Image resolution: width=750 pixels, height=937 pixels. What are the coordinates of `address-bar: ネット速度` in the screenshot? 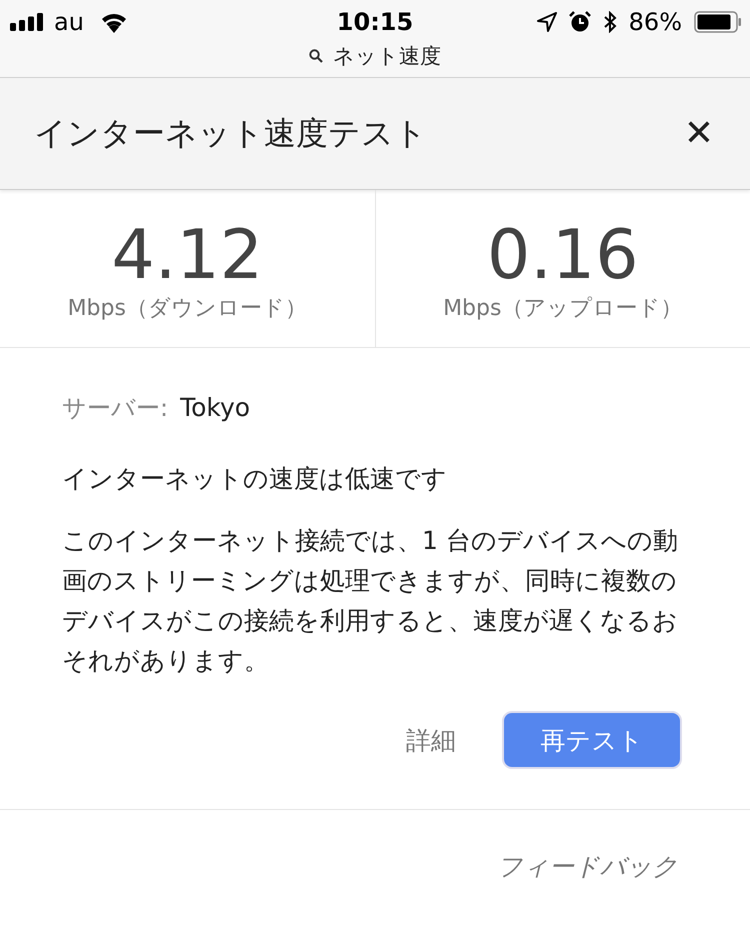 It's located at (375, 56).